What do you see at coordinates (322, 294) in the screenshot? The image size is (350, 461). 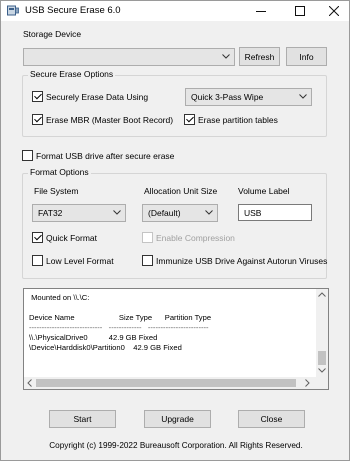 I see `scroll-up-icon` at bounding box center [322, 294].